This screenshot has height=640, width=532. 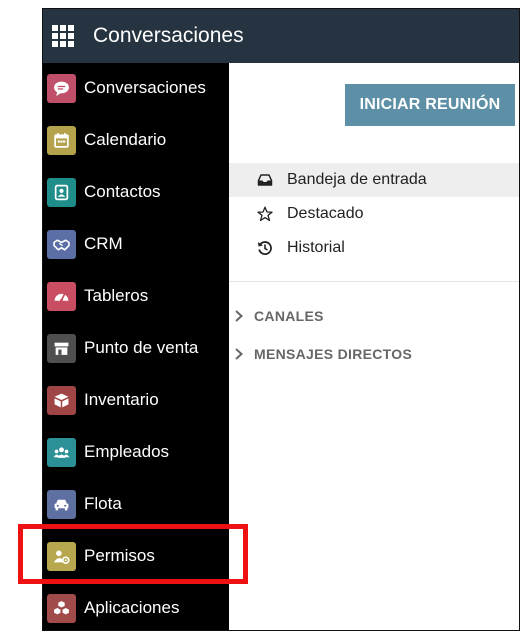 What do you see at coordinates (374, 214) in the screenshot?
I see `mailbox-starred: Destacado` at bounding box center [374, 214].